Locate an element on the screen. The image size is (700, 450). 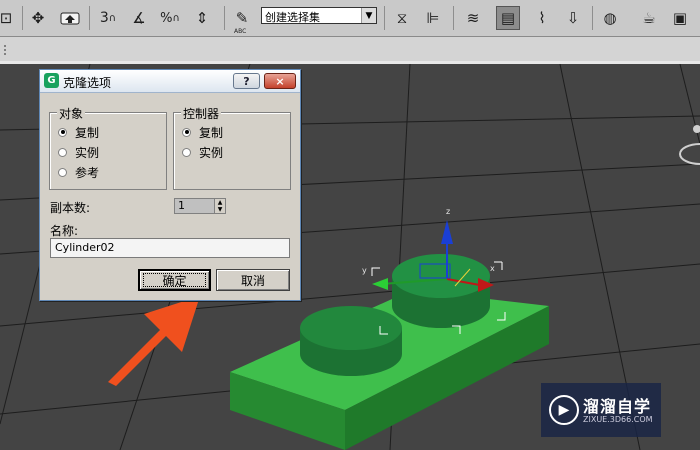
ok-button: 确定 is located at coordinates (174, 280).